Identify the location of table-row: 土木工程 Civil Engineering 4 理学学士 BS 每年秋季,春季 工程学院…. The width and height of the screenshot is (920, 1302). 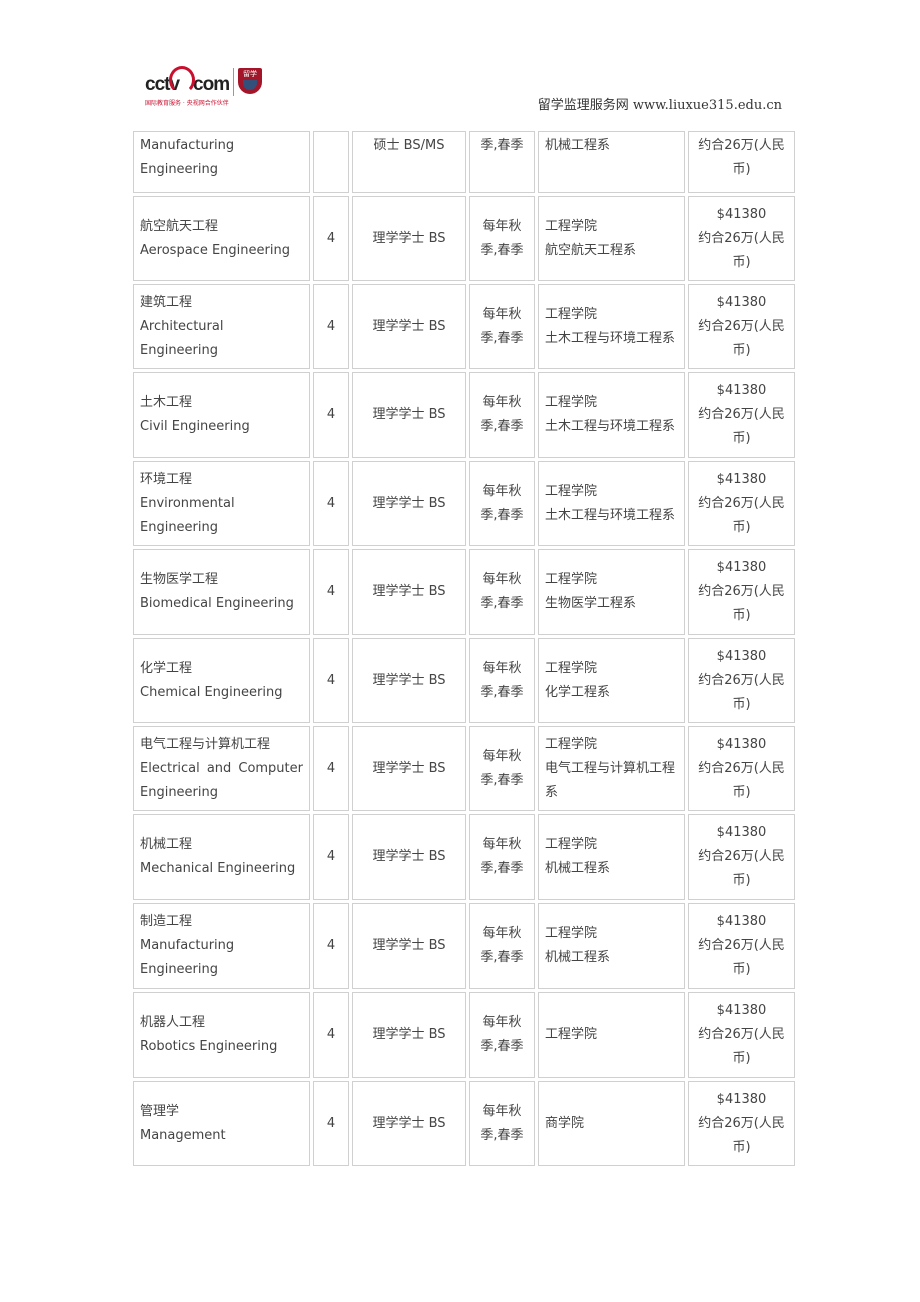
(464, 415).